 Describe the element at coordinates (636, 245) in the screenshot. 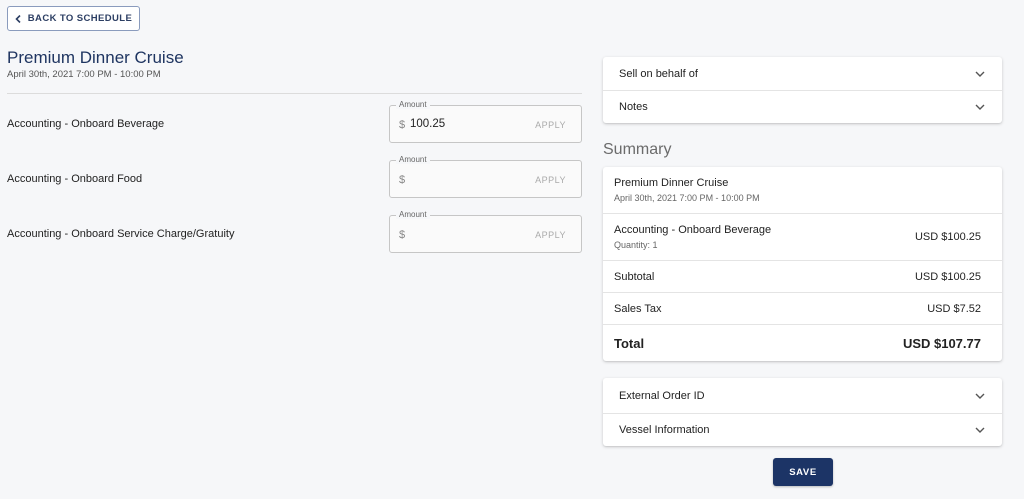

I see `line-item-quantity: Quantity: 1` at that location.